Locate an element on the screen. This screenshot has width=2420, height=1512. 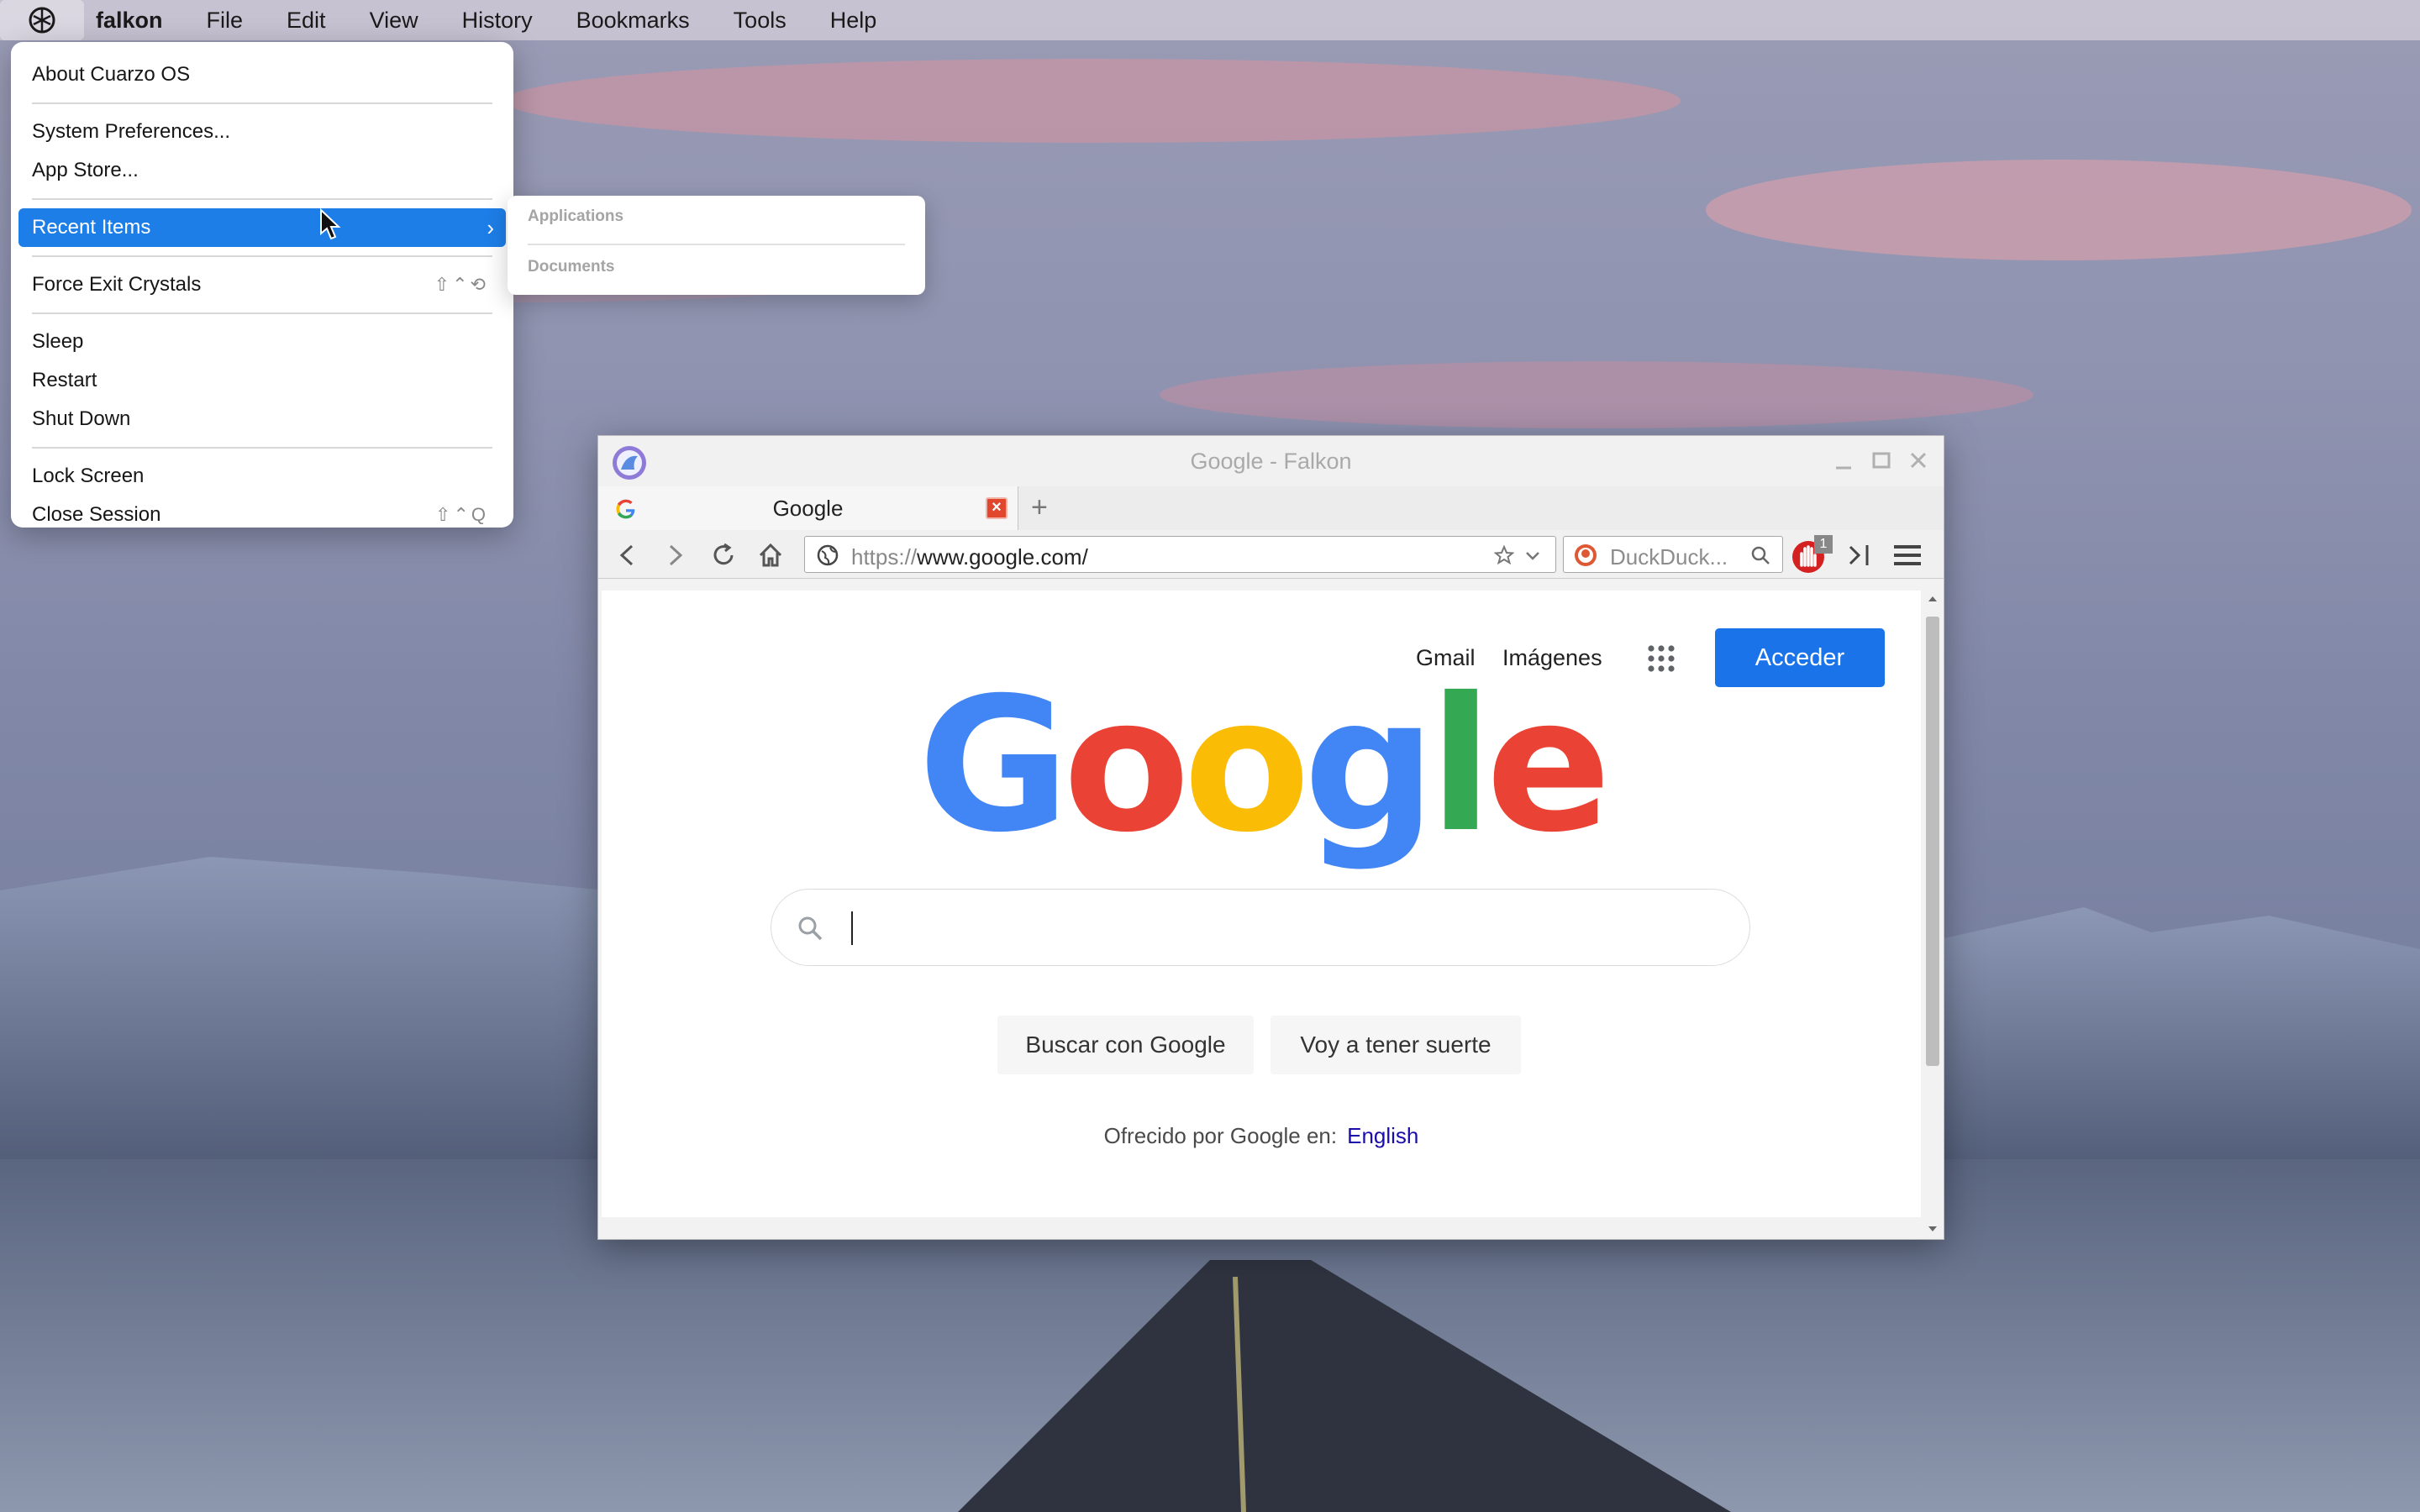
menu-close-session: Close Session ⇧⌃Q is located at coordinates (262, 515).